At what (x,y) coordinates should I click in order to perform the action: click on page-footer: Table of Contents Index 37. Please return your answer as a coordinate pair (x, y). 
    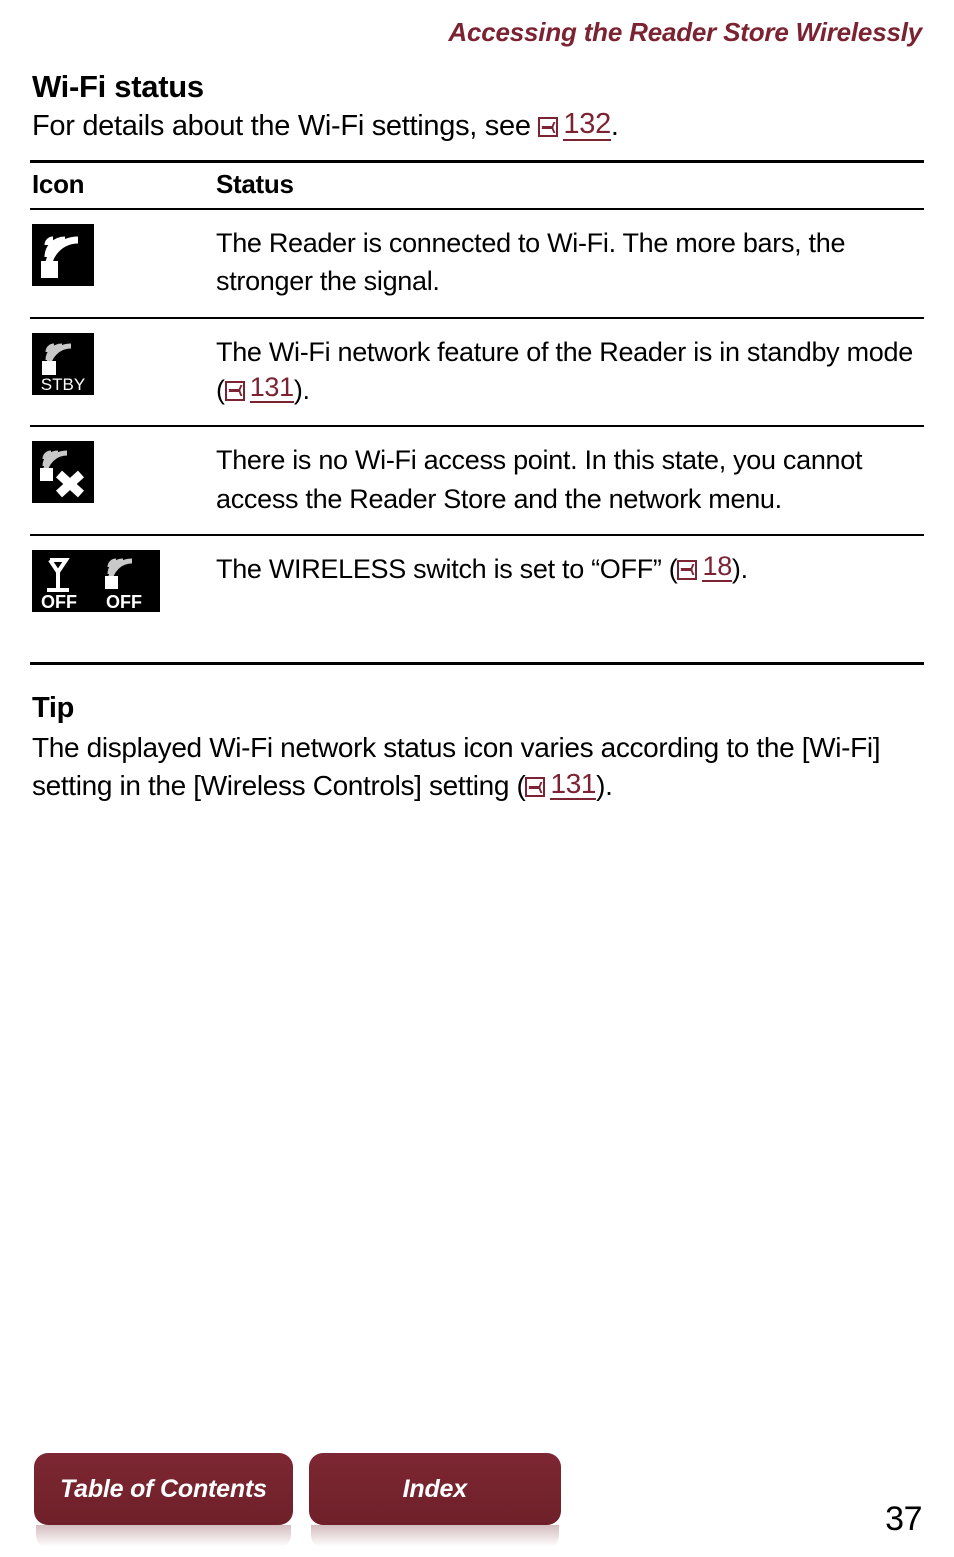
    Looking at the image, I should click on (477, 1497).